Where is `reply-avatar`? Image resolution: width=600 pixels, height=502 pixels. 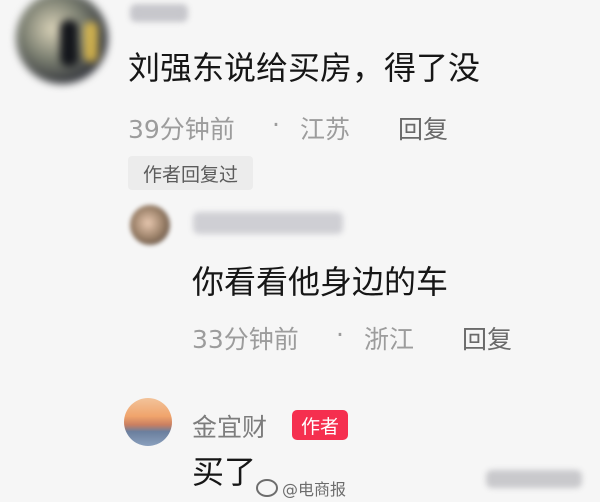 reply-avatar is located at coordinates (150, 225).